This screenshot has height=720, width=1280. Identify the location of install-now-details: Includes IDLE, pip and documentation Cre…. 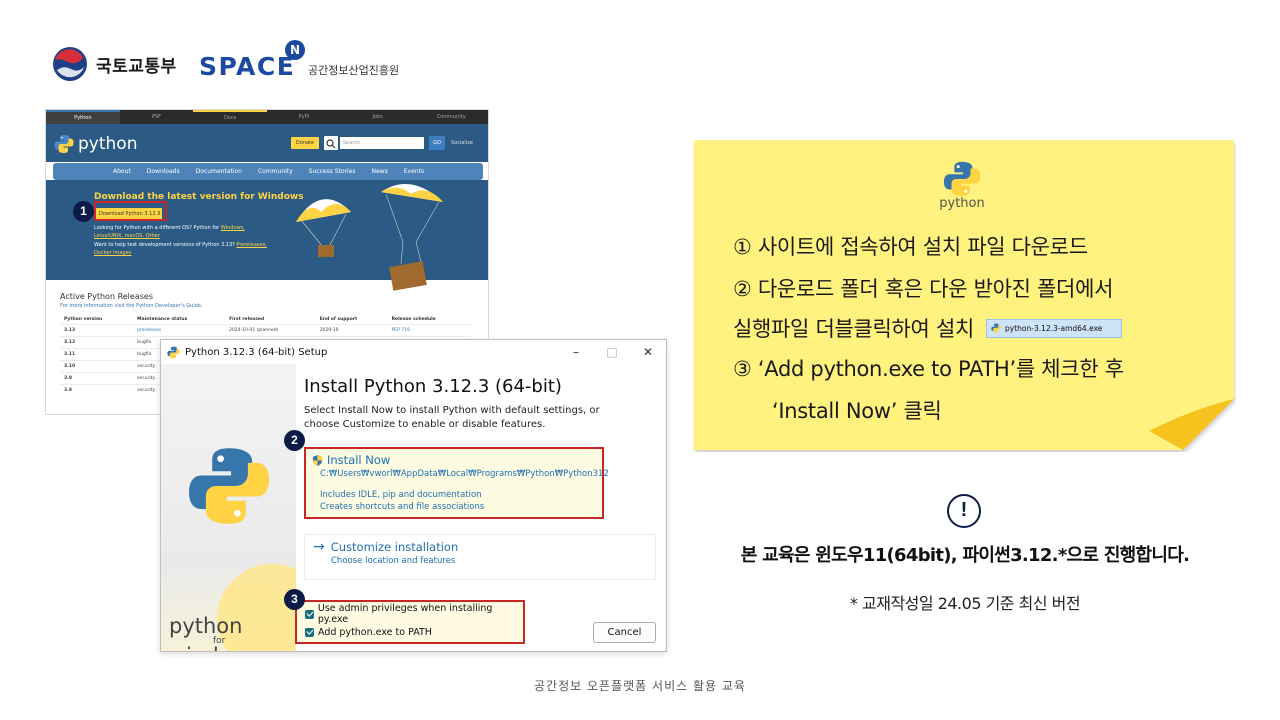
(461, 501).